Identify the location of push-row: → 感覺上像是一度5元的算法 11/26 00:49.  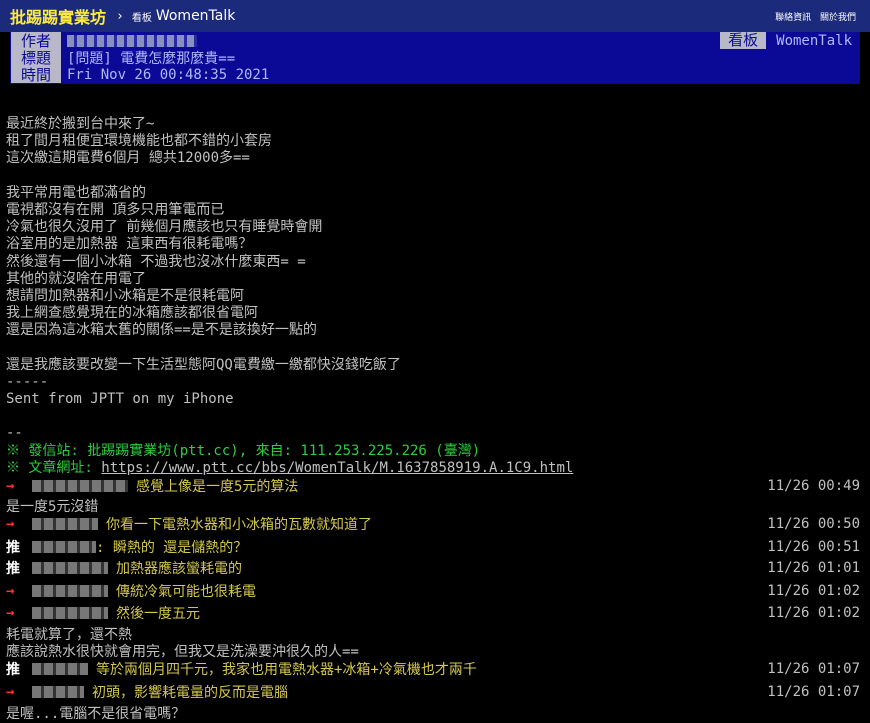
(433, 486).